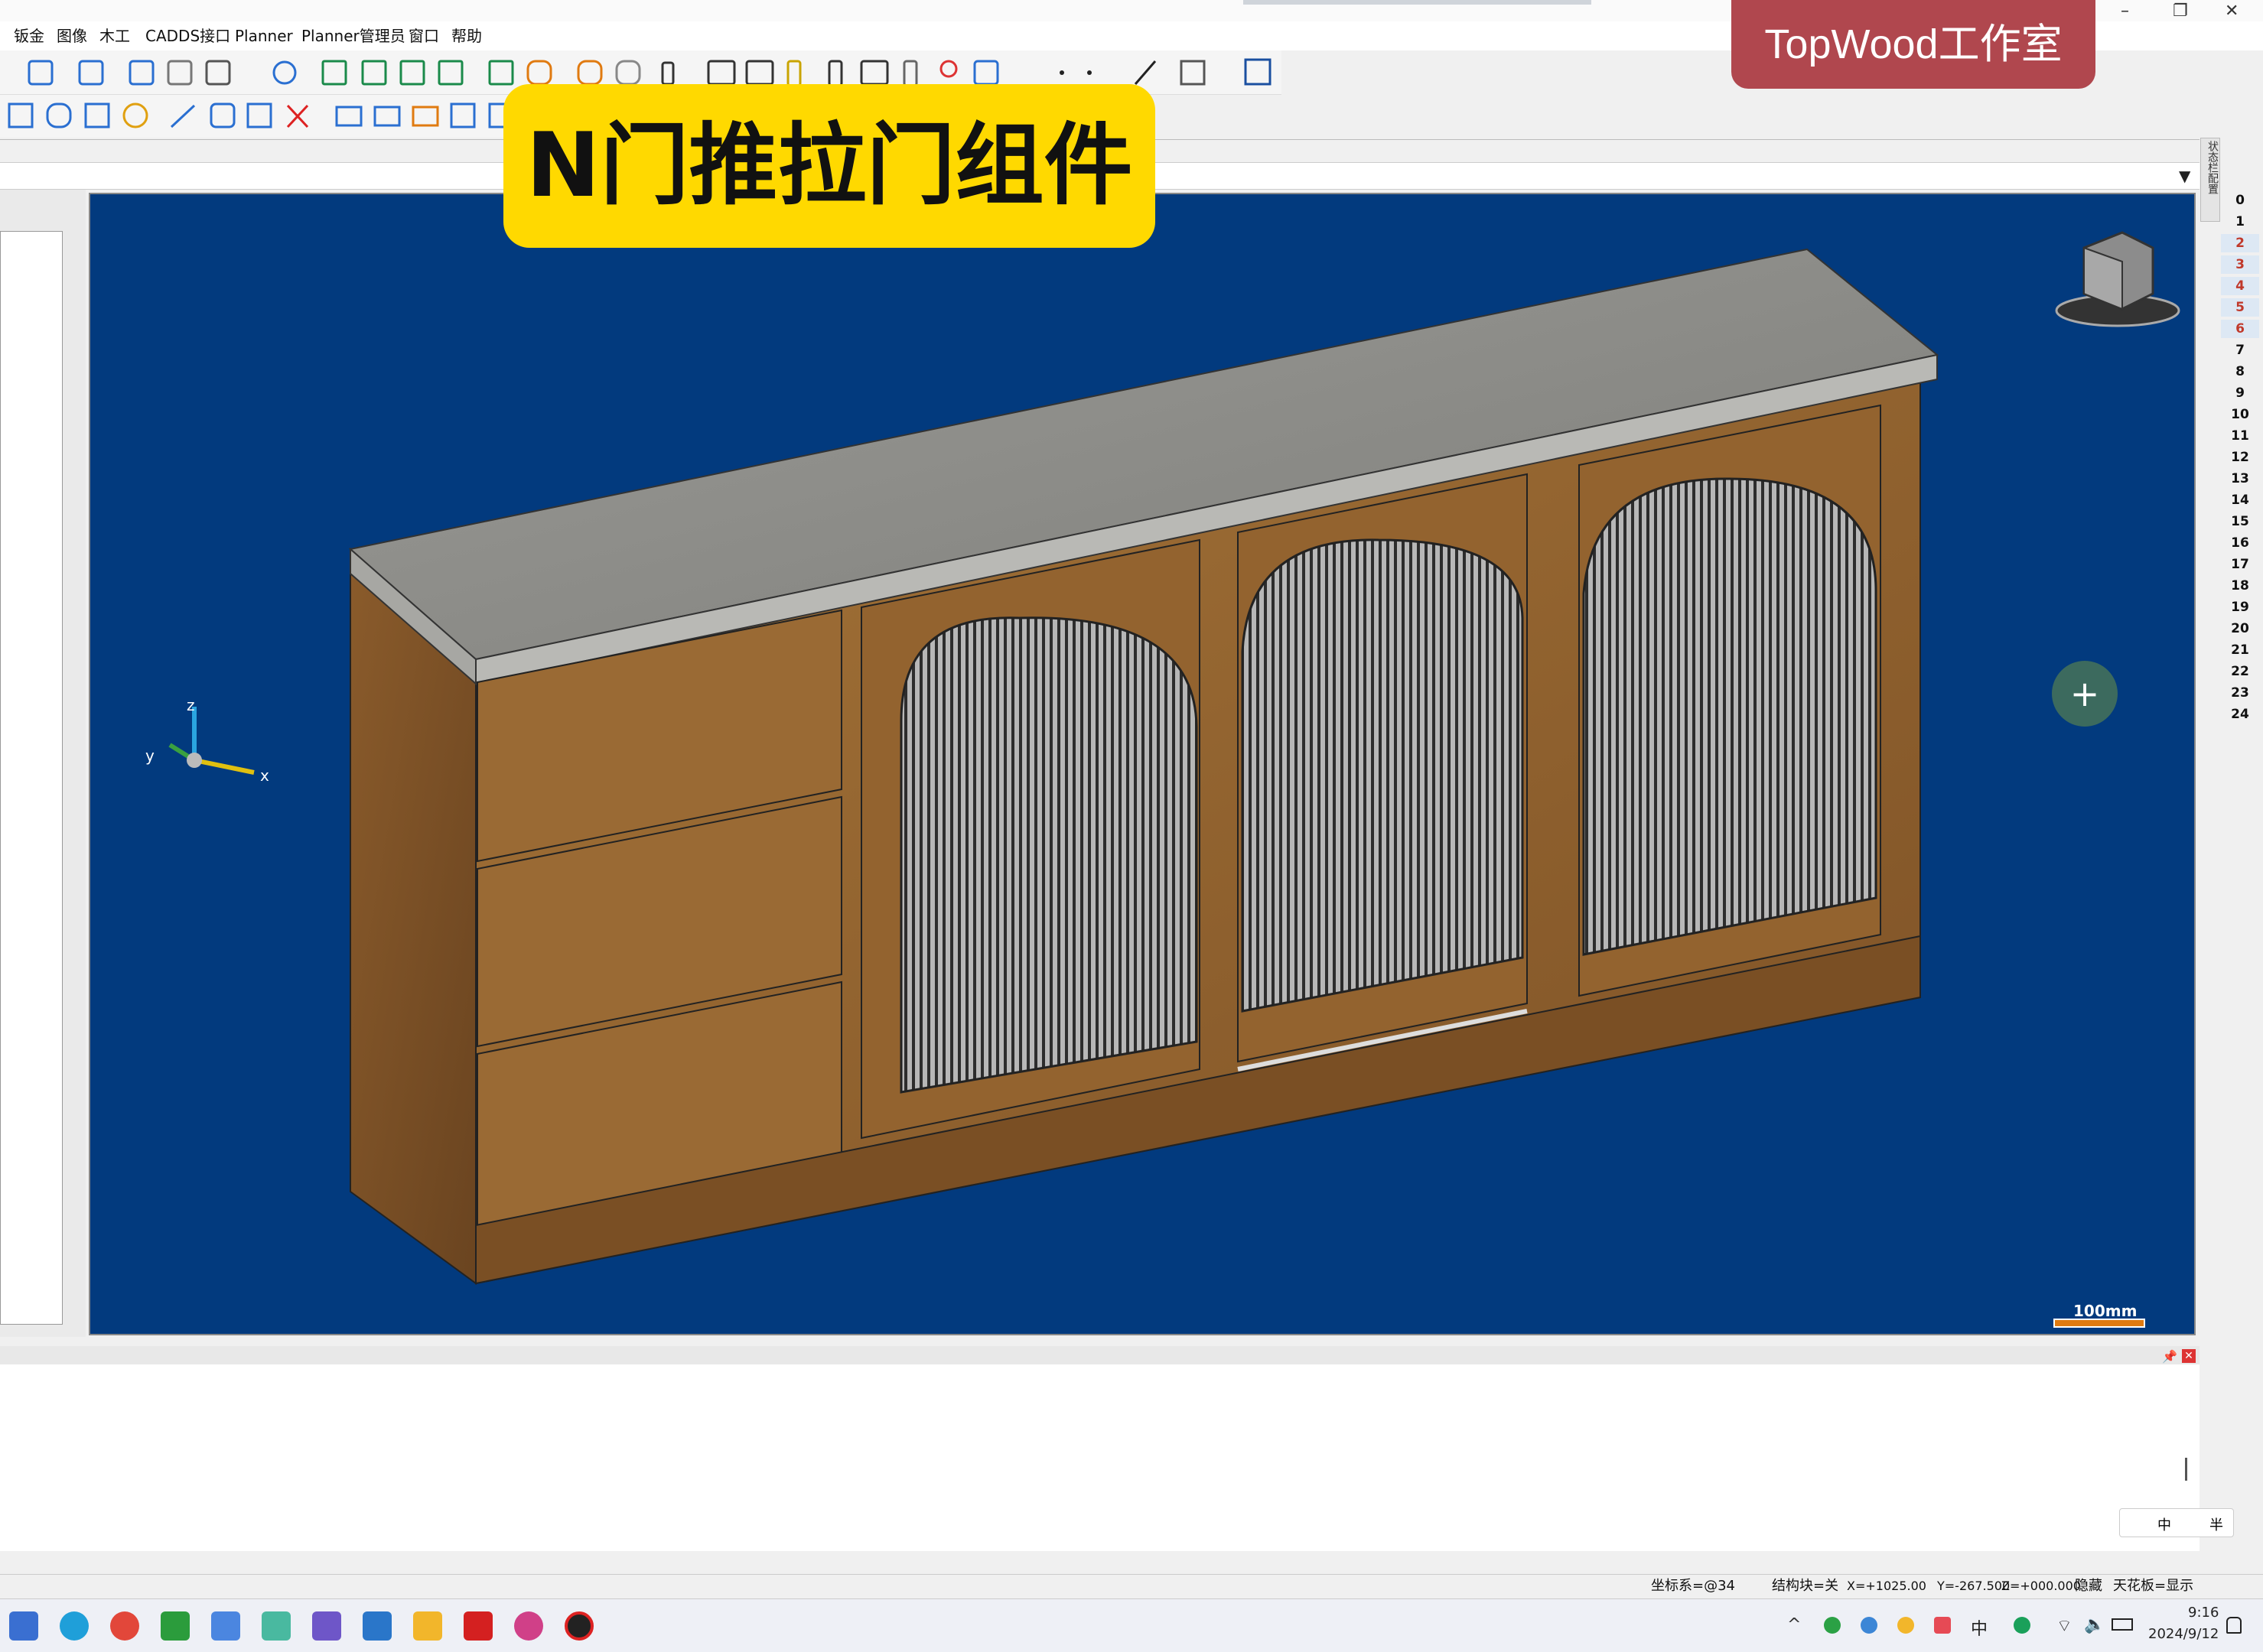  I want to click on volume-icon: 🔈, so click(2094, 1625).